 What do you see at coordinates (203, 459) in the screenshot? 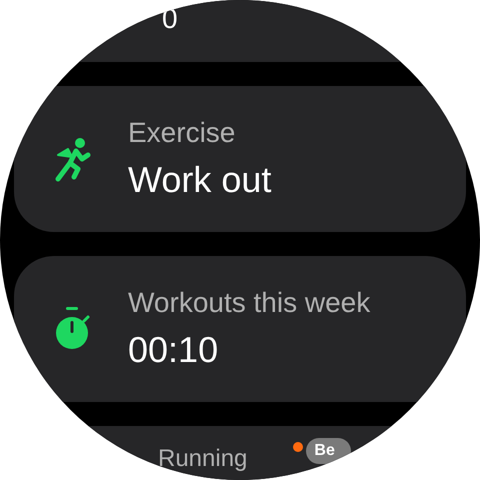
I see `activity-label: Running` at bounding box center [203, 459].